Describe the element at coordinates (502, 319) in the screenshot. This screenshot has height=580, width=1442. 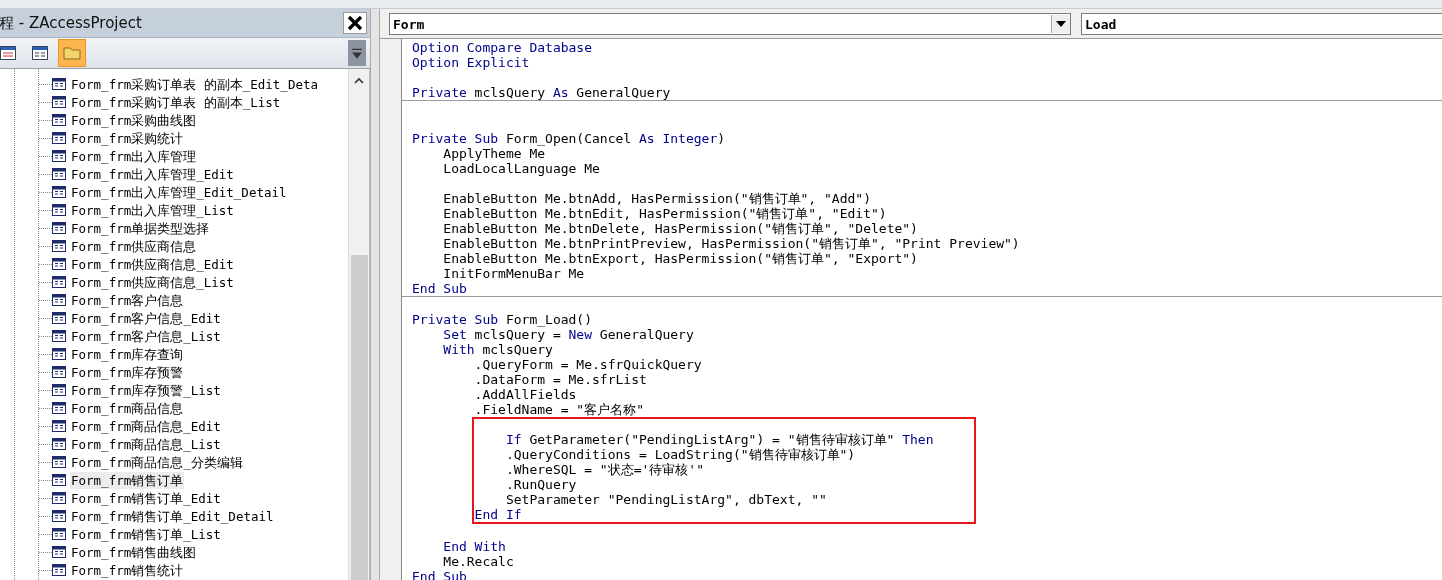
I see `code-line: Private Sub Form_Load()` at that location.